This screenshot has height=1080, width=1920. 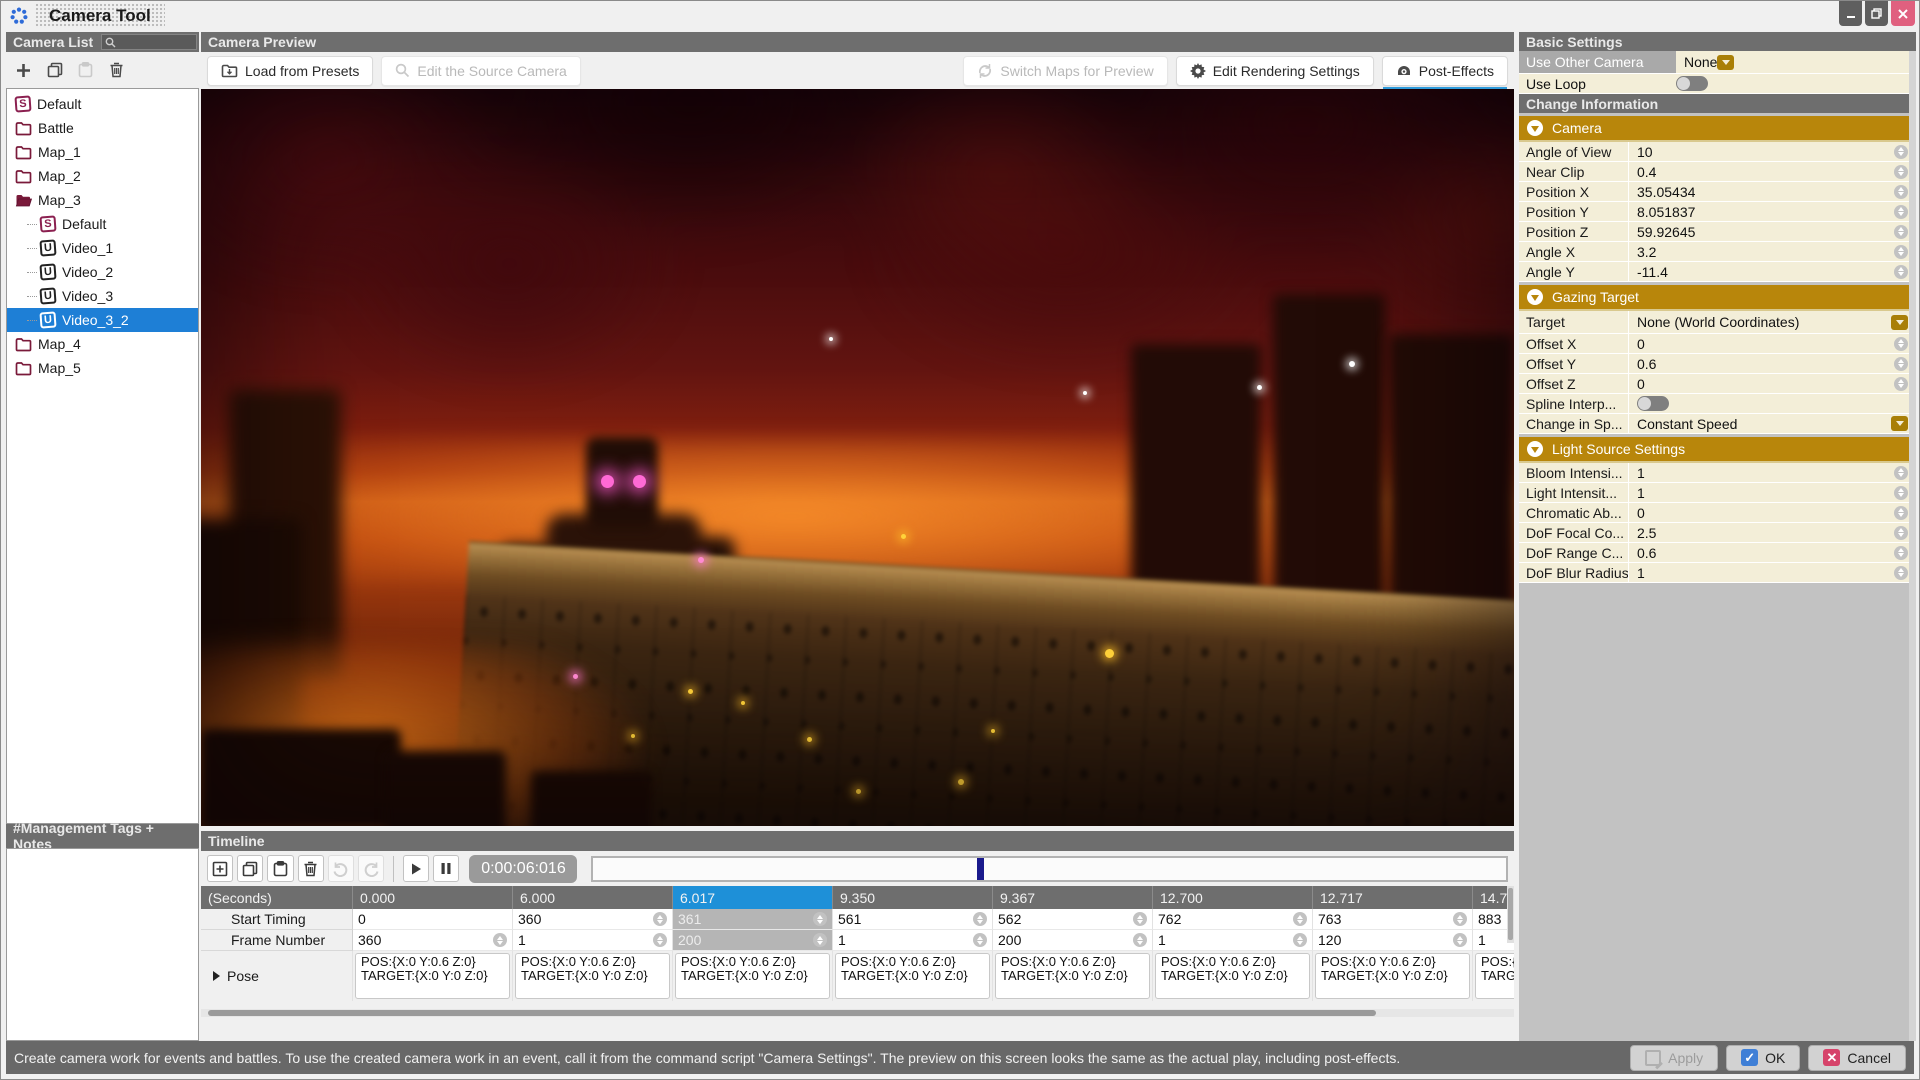 I want to click on column-header: 12.717, so click(x=1393, y=897).